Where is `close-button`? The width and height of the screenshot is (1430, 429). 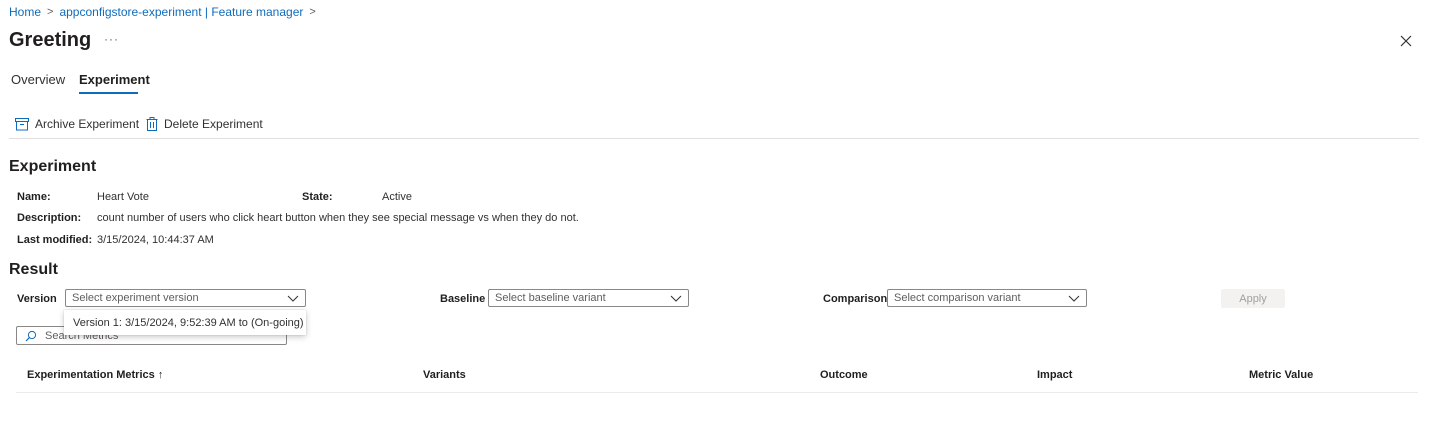 close-button is located at coordinates (1406, 41).